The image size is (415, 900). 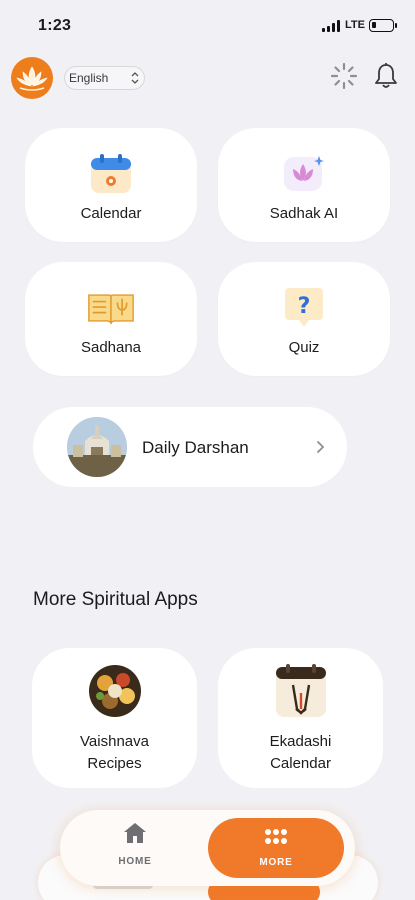 What do you see at coordinates (114, 741) in the screenshot?
I see `vaishnava-line1: Vaishnava` at bounding box center [114, 741].